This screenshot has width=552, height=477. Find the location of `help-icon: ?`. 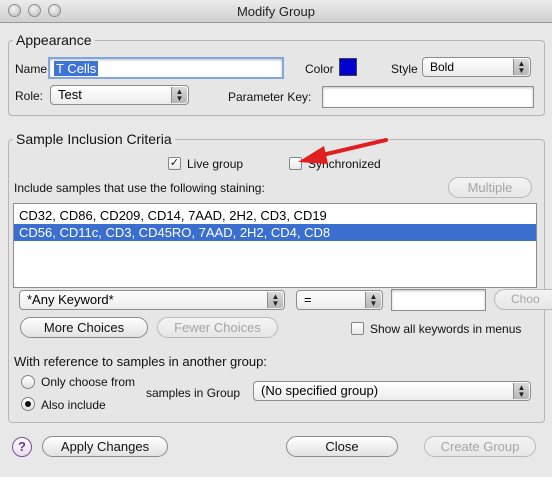

help-icon: ? is located at coordinates (22, 446).